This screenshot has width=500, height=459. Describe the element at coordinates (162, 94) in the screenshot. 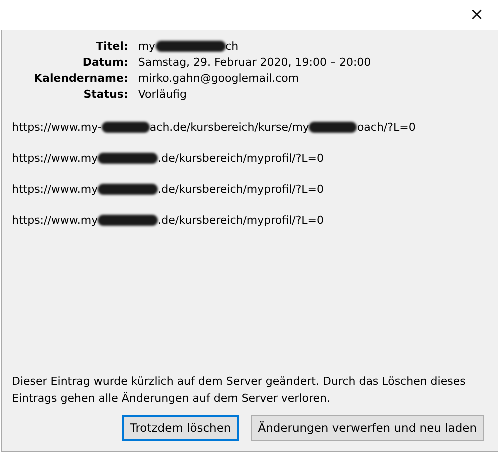

I see `text-fragment: Vorläufig` at that location.